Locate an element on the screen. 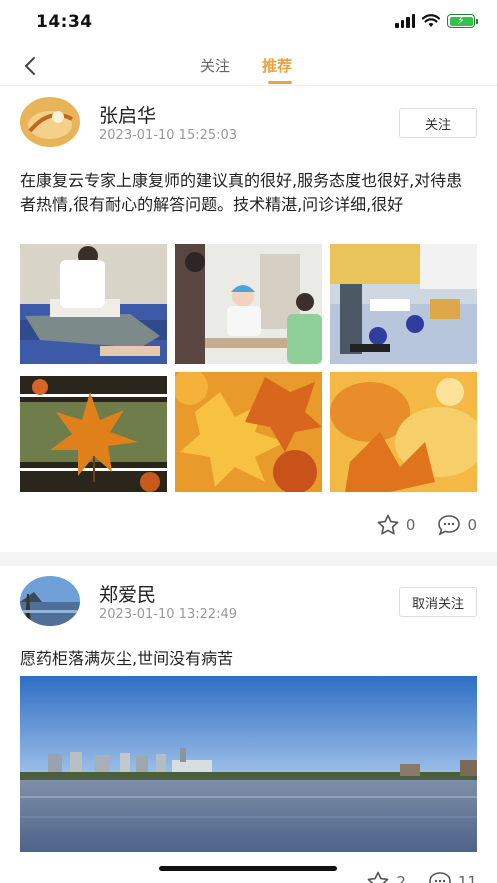 This screenshot has height=883, width=497. like-button: 0 is located at coordinates (396, 525).